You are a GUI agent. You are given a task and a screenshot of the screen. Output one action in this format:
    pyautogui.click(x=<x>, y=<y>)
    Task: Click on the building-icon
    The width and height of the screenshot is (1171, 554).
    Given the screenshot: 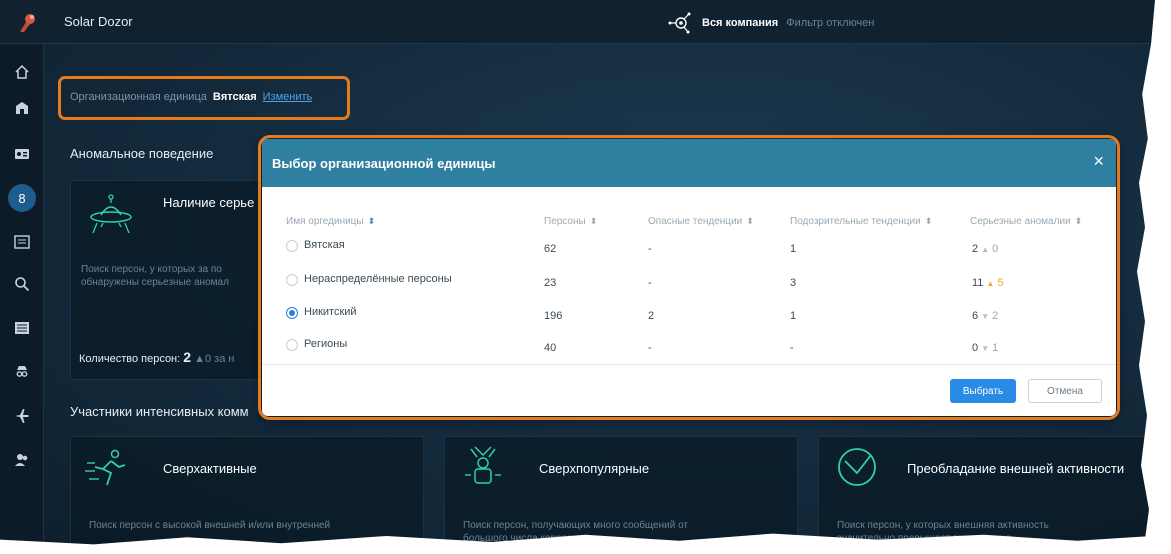 What is the action you would take?
    pyautogui.click(x=22, y=108)
    